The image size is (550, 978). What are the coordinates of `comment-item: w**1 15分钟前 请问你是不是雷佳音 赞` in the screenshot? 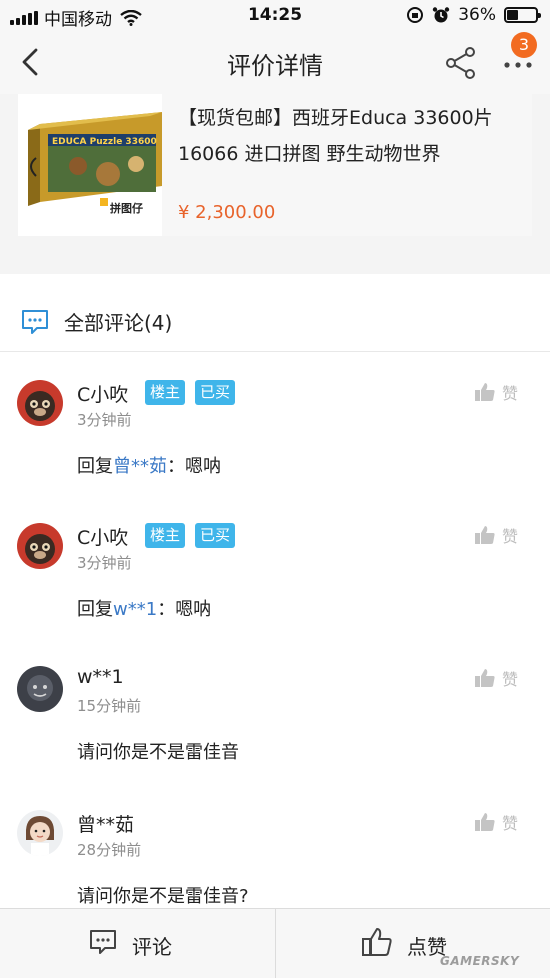 It's located at (275, 736).